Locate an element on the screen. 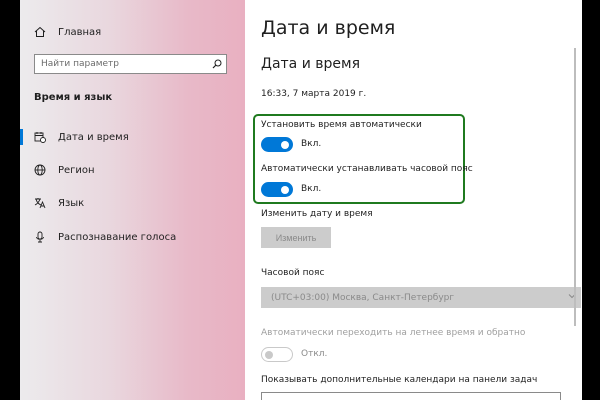 The width and height of the screenshot is (600, 400). auto-time-label: Установить время автоматически is located at coordinates (341, 125).